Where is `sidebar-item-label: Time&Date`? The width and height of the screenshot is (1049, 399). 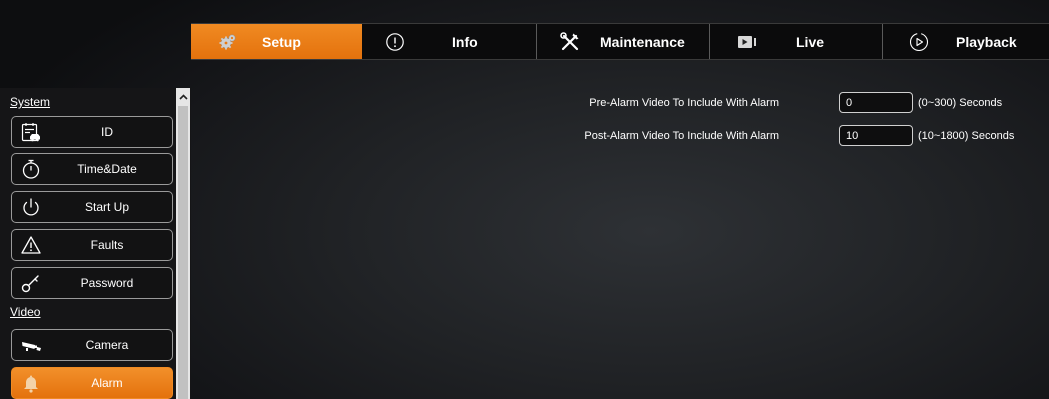
sidebar-item-label: Time&Date is located at coordinates (107, 169).